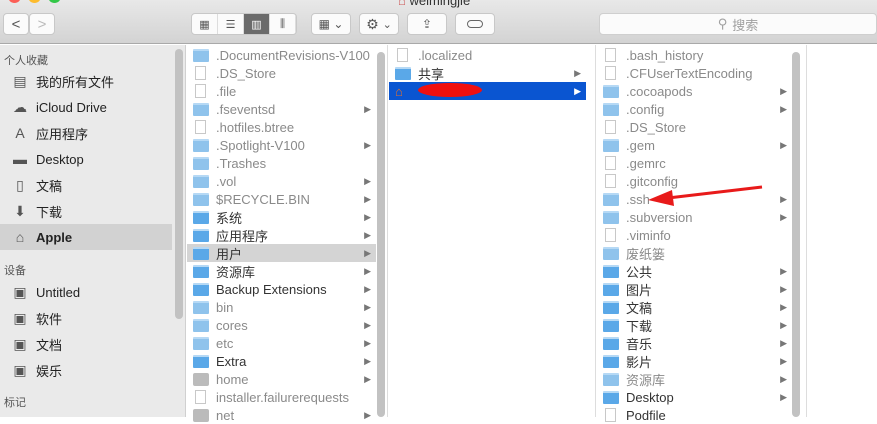 This screenshot has height=424, width=877. What do you see at coordinates (590, 144) in the screenshot?
I see `annotation-overlay` at bounding box center [590, 144].